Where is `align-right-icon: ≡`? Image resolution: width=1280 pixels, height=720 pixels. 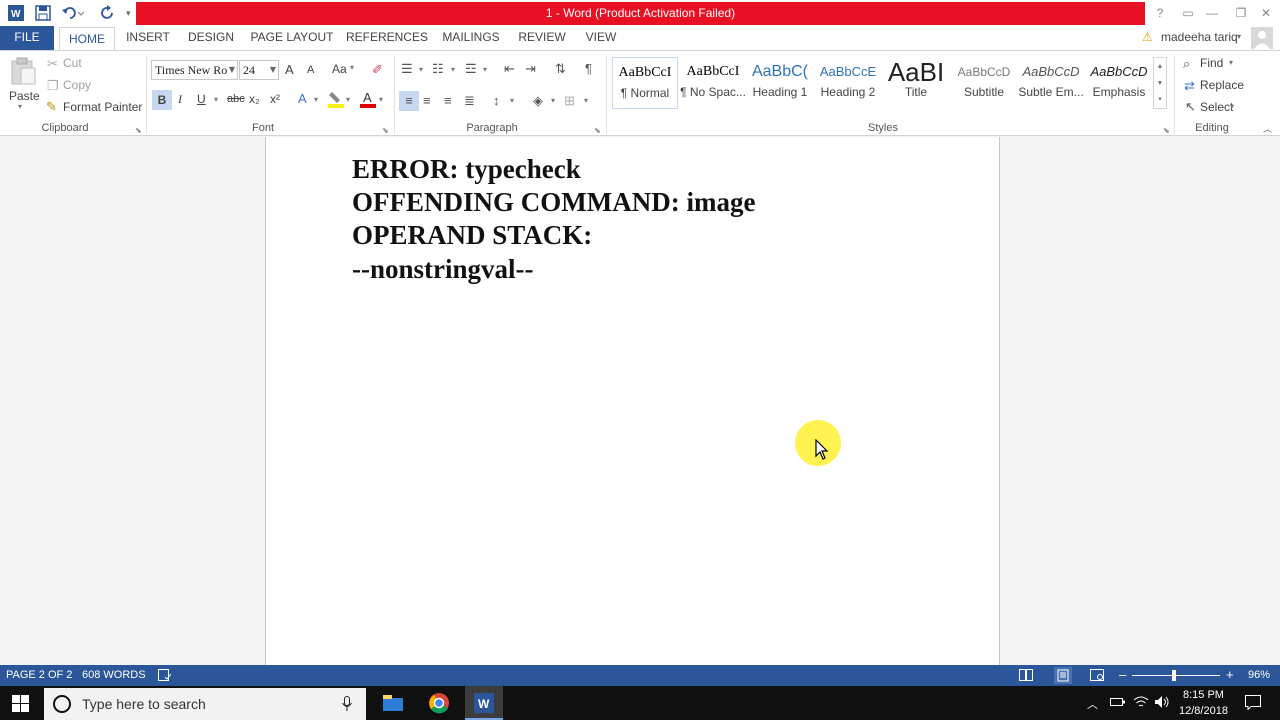
align-right-icon: ≡ is located at coordinates (448, 101).